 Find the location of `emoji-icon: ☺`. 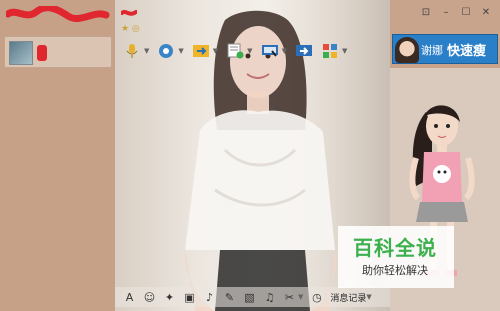

emoji-icon: ☺ is located at coordinates (149, 297).